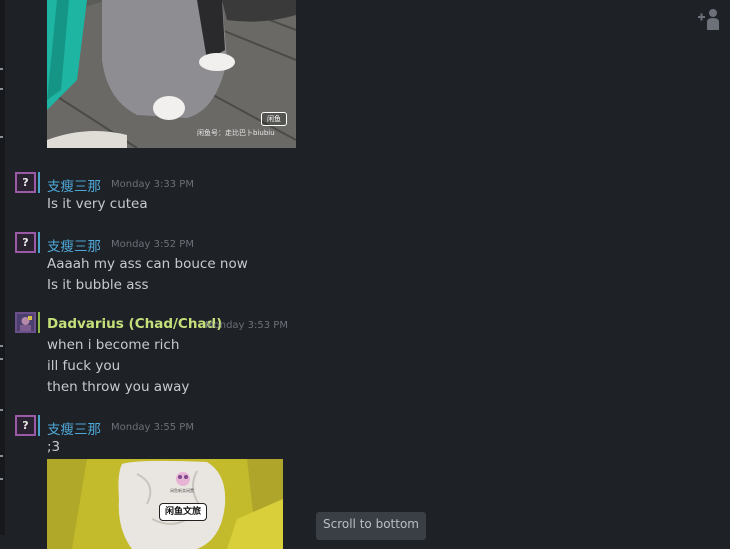  What do you see at coordinates (152, 244) in the screenshot?
I see `message-timestamp: Monday 3:52 PM` at bounding box center [152, 244].